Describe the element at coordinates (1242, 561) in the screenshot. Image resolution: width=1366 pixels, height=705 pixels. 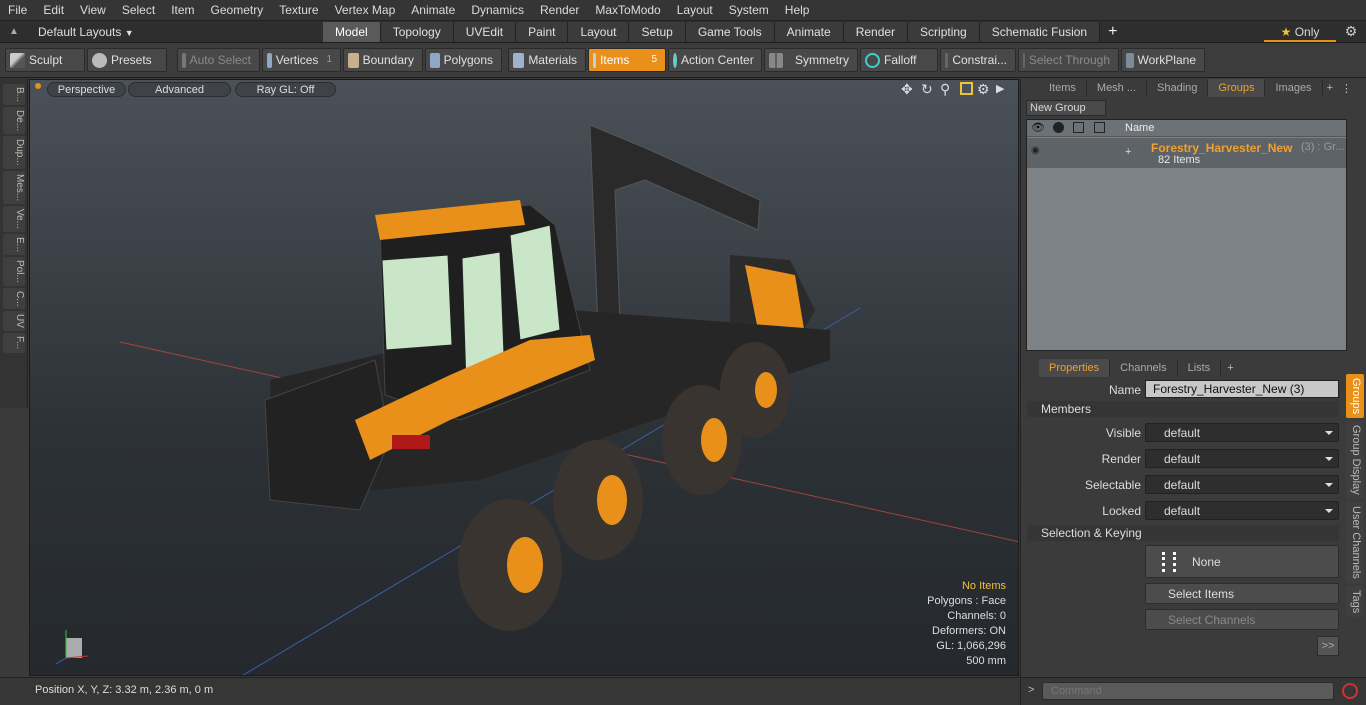
I see `none-button: None` at that location.